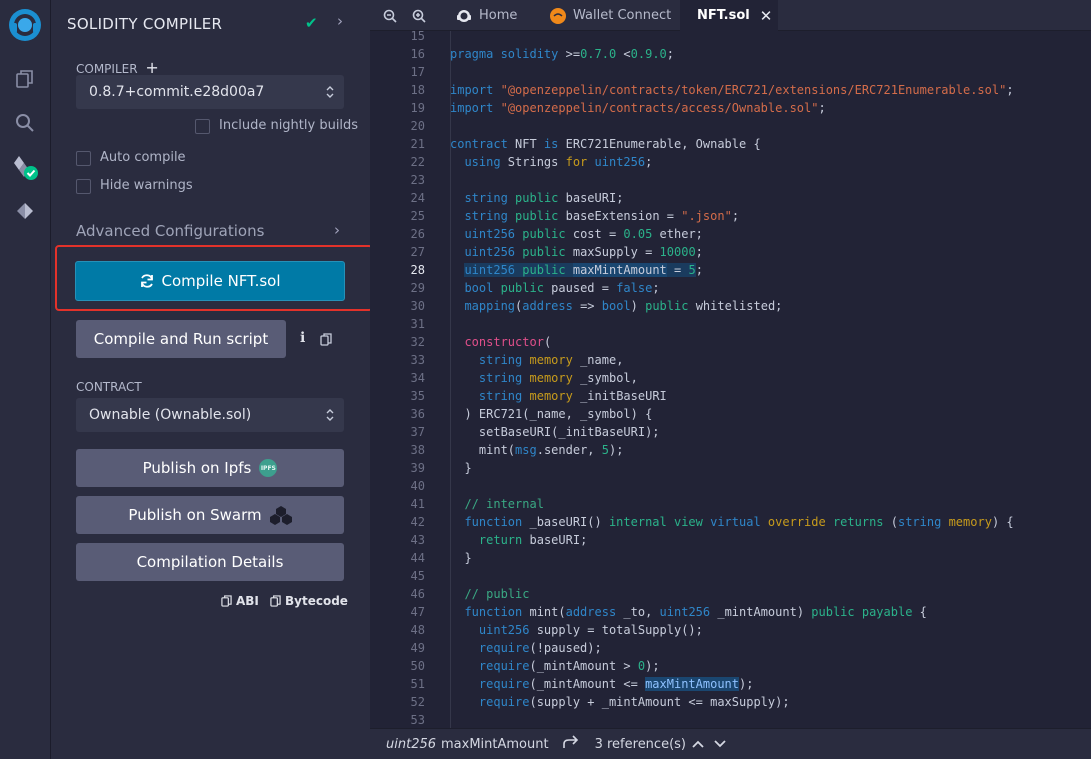 The height and width of the screenshot is (759, 1091). What do you see at coordinates (542, 54) in the screenshot?
I see `code-line: 16 pragma solidity >=0.7.0 <0.9.0;` at bounding box center [542, 54].